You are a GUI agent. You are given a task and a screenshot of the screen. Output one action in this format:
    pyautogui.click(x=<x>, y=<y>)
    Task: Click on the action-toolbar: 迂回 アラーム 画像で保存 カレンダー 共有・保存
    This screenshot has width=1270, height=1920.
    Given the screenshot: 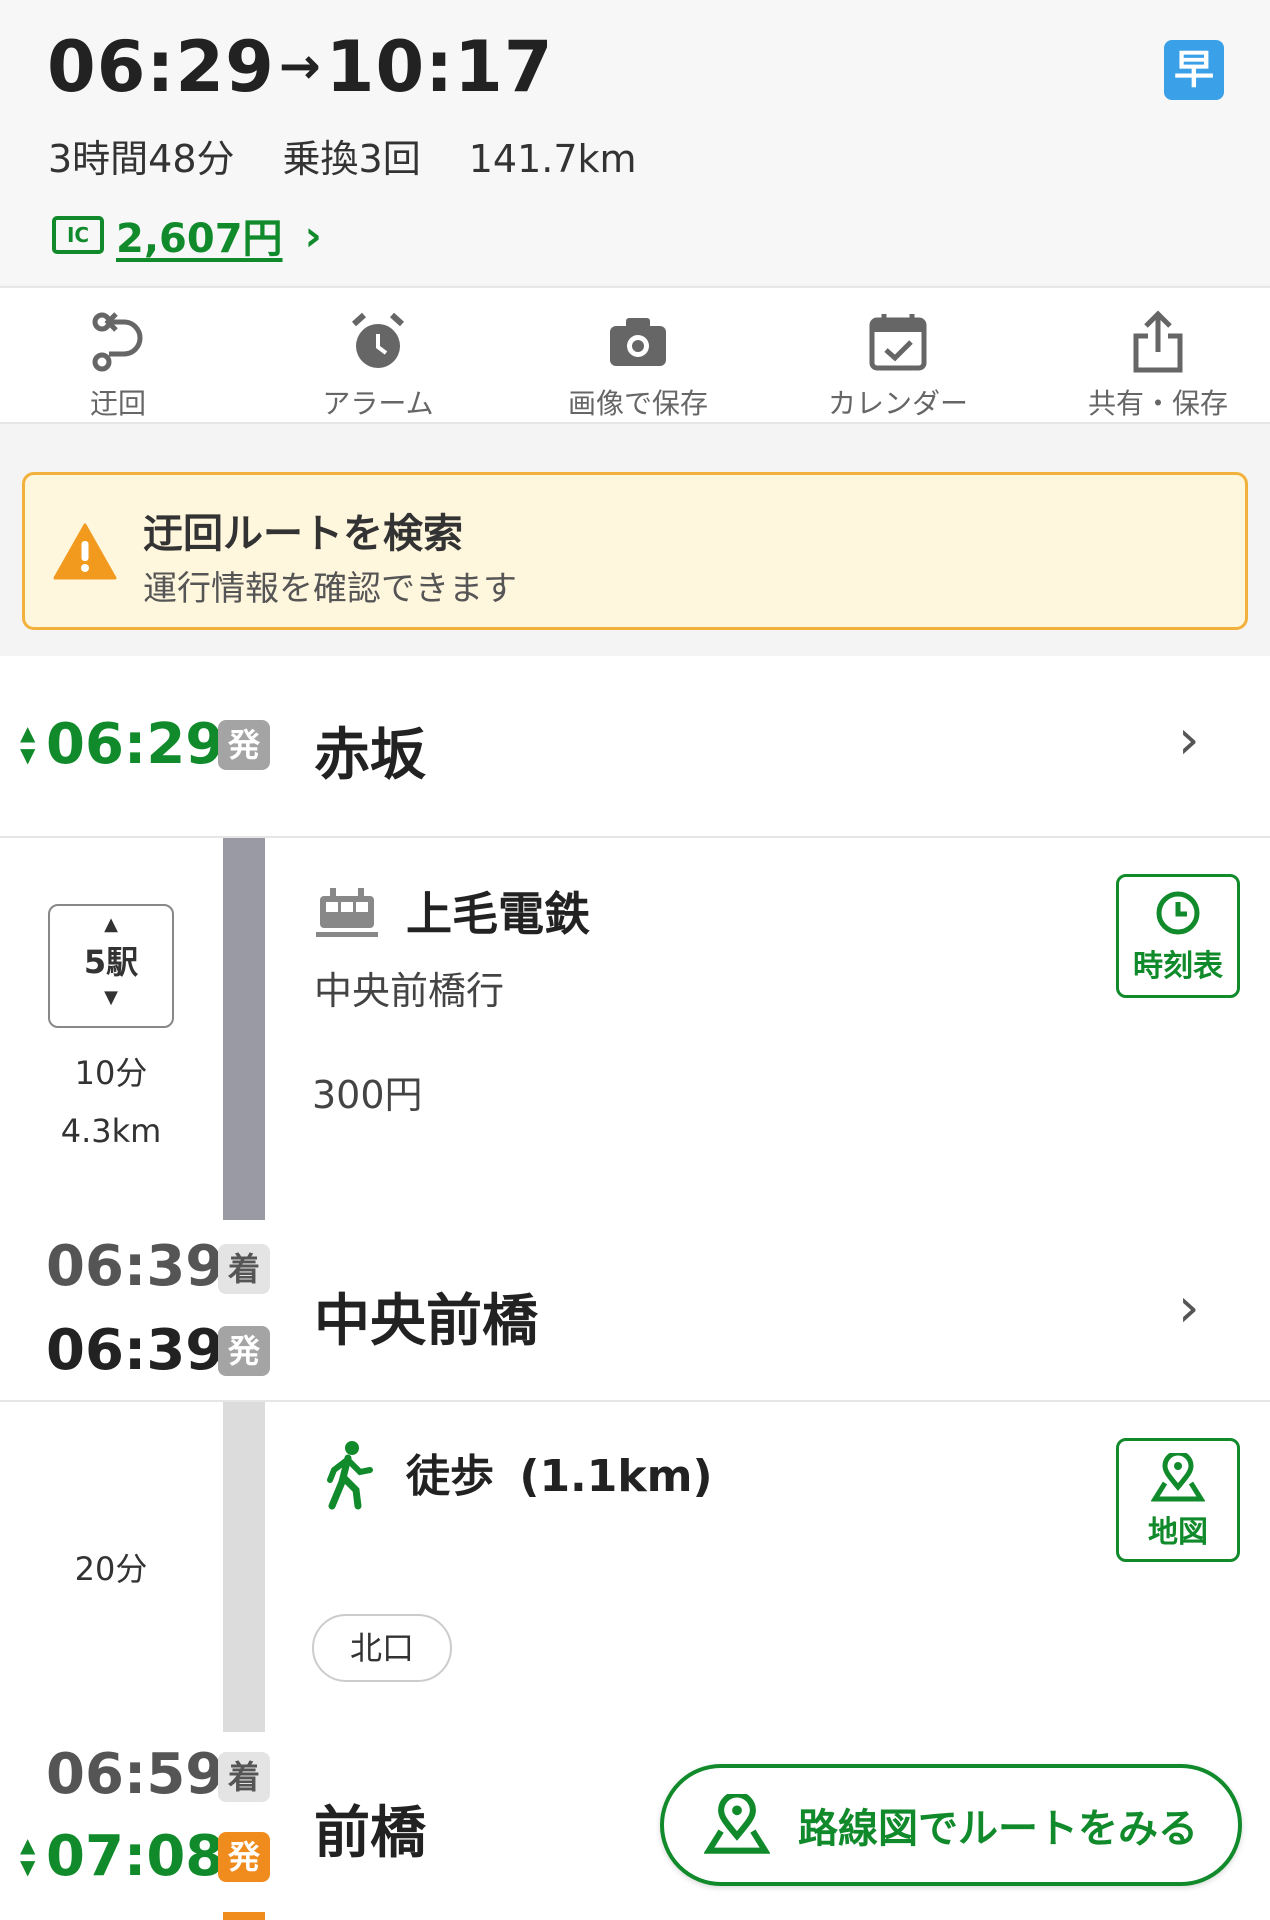 What is the action you would take?
    pyautogui.click(x=635, y=355)
    